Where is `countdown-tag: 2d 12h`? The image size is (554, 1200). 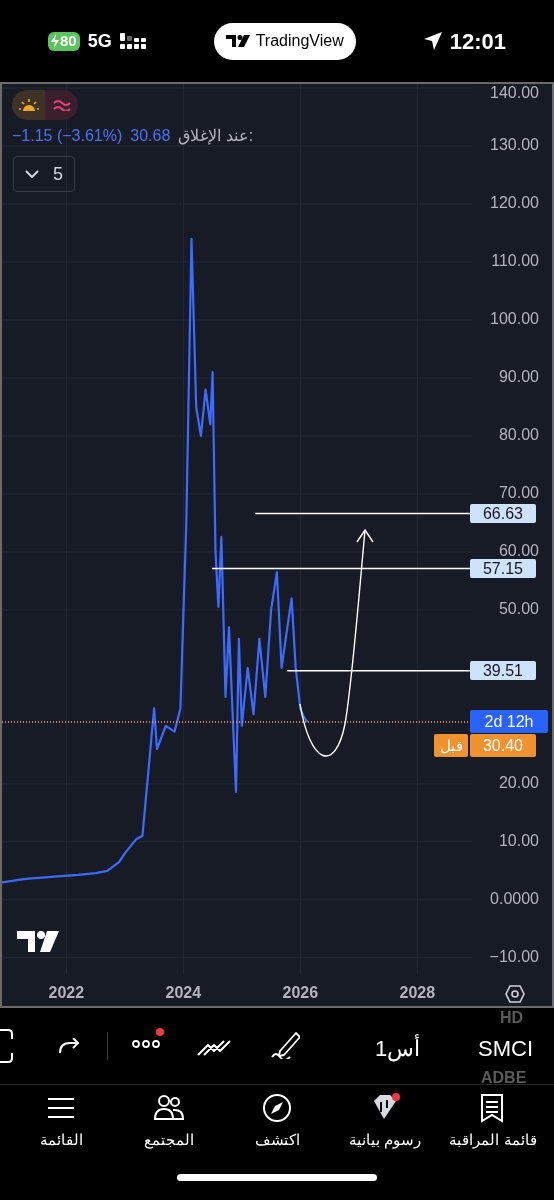
countdown-tag: 2d 12h is located at coordinates (509, 721).